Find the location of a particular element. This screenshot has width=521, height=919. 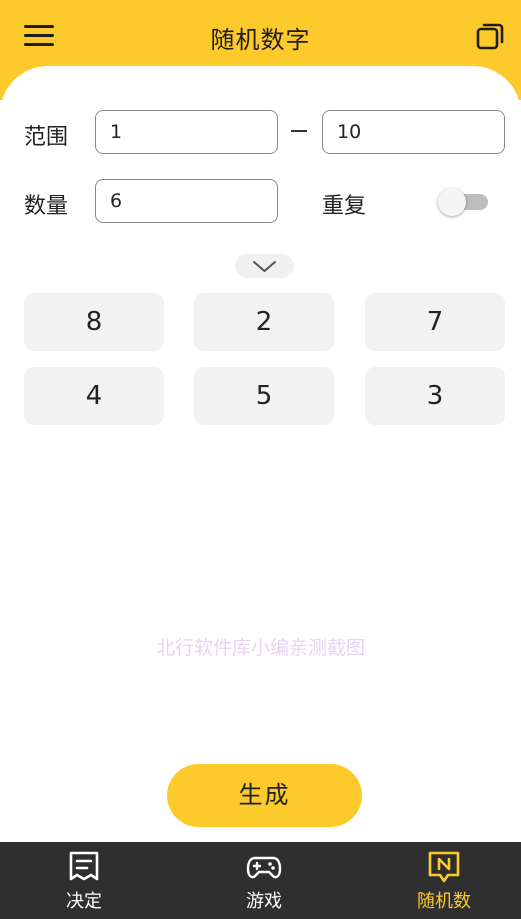

expand-button is located at coordinates (264, 266).